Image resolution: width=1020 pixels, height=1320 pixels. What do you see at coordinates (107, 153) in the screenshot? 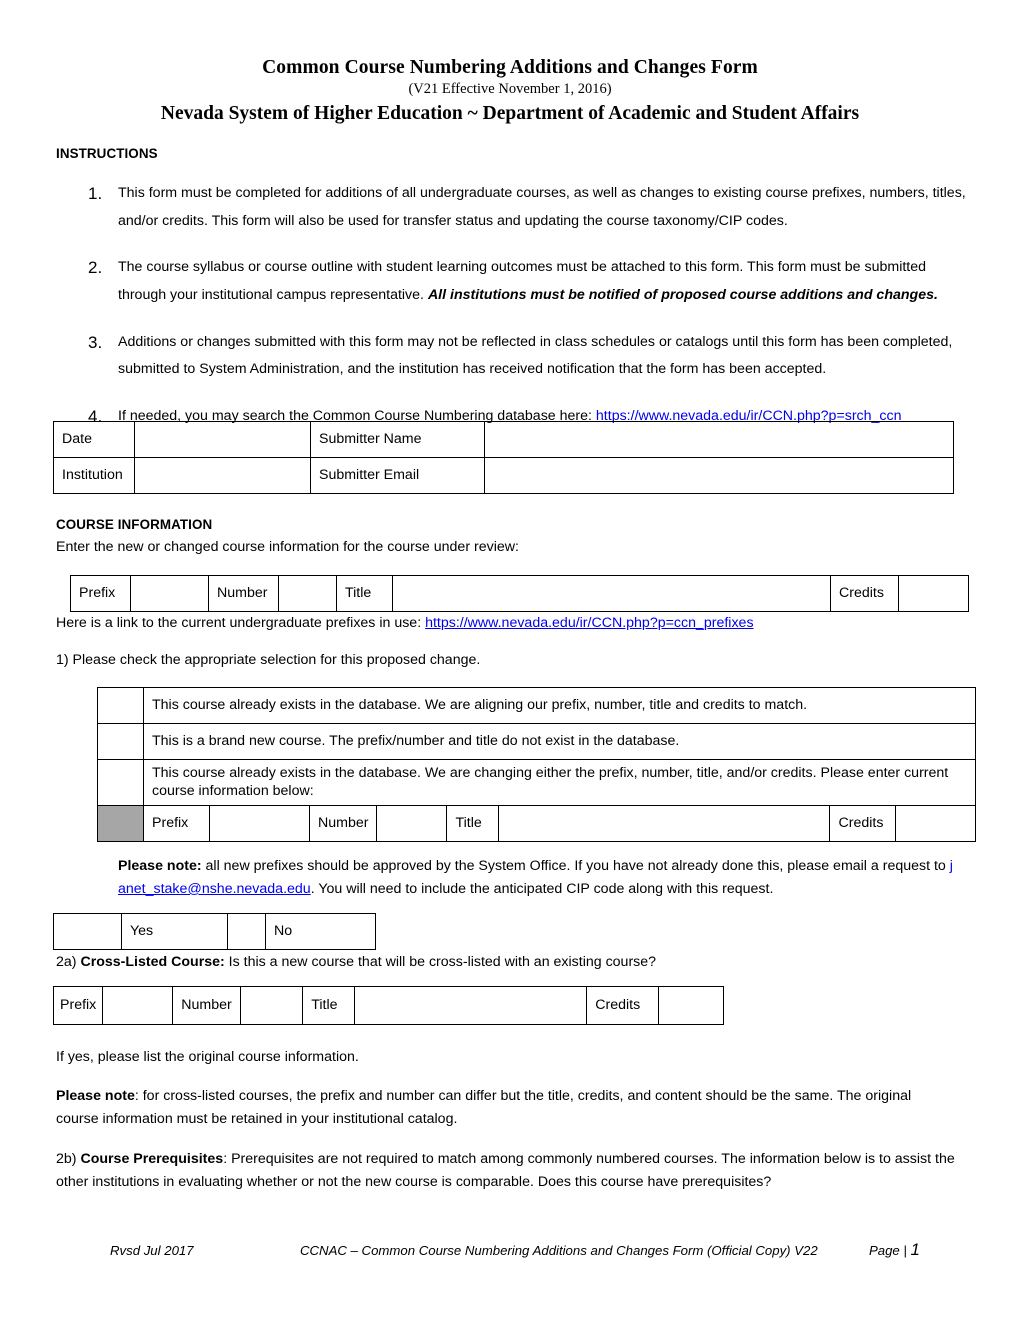
I see `instructions-heading: INSTRUCTIONS` at bounding box center [107, 153].